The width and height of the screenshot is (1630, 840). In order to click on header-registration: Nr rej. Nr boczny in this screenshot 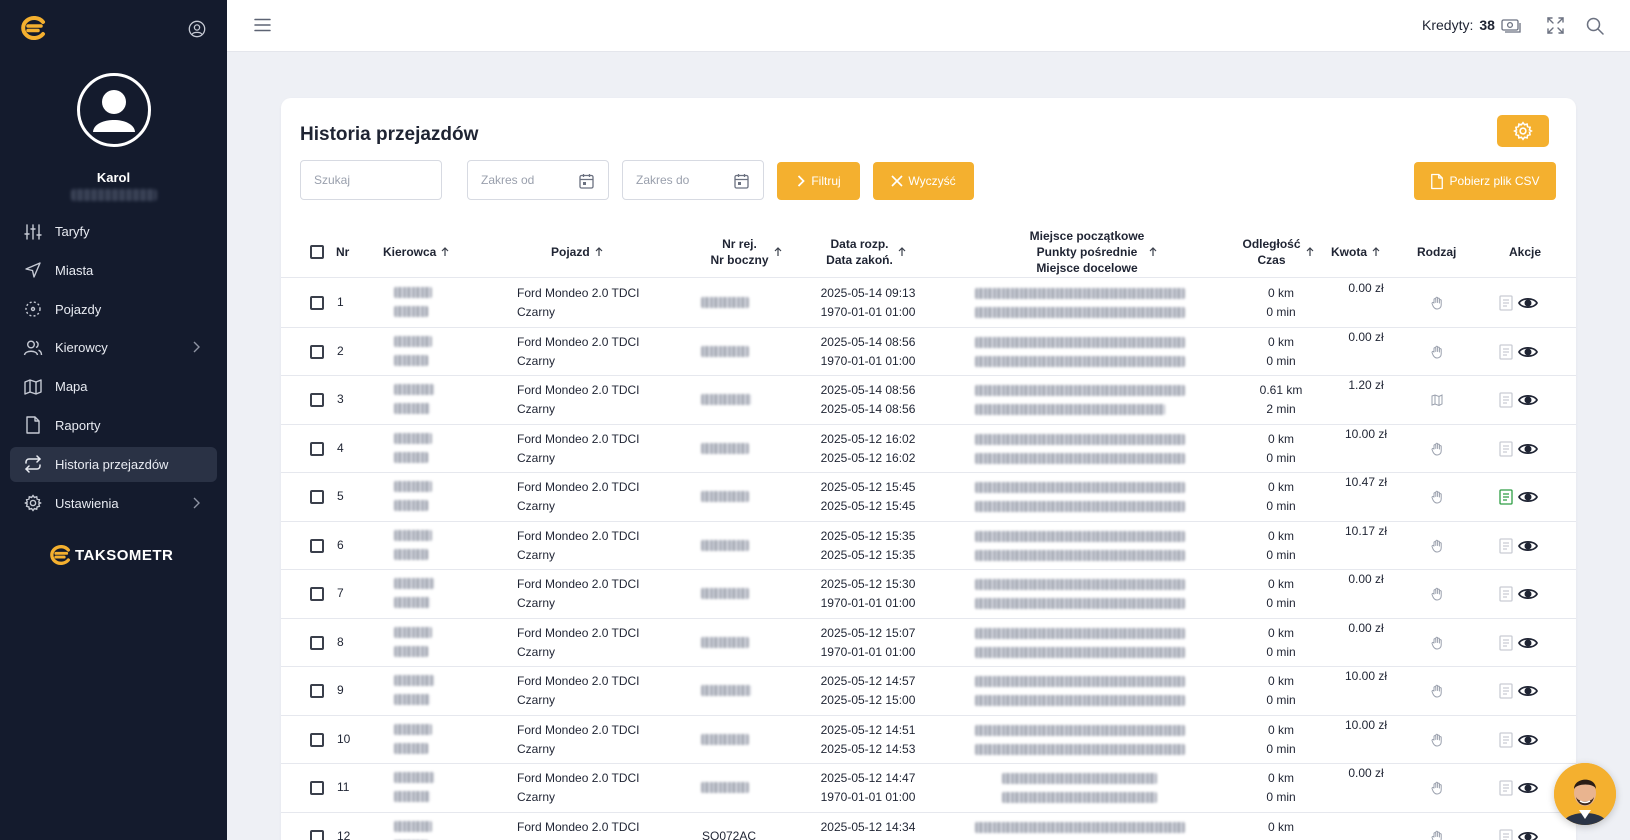, I will do `click(746, 252)`.